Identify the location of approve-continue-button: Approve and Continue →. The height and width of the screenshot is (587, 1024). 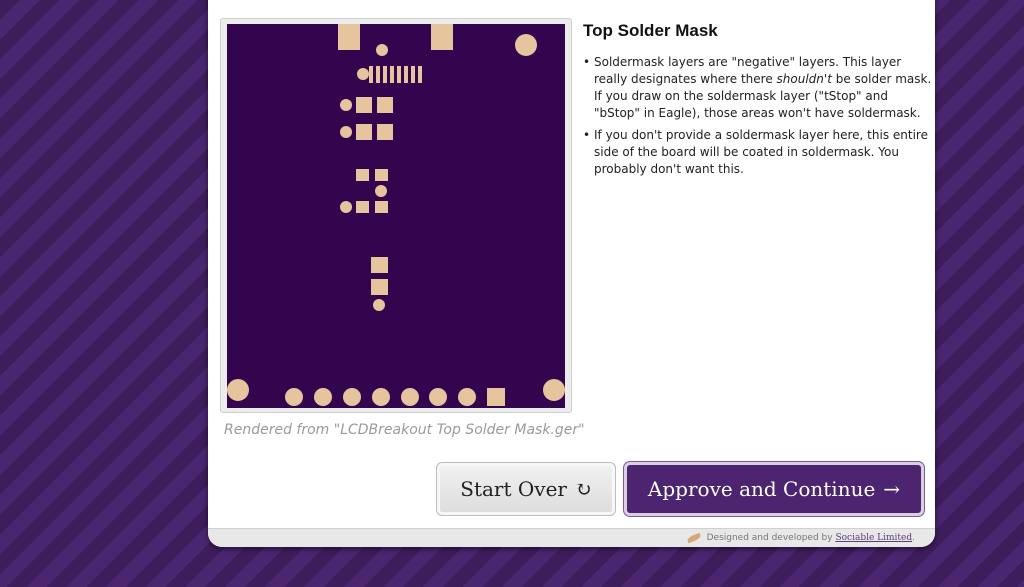
(774, 489).